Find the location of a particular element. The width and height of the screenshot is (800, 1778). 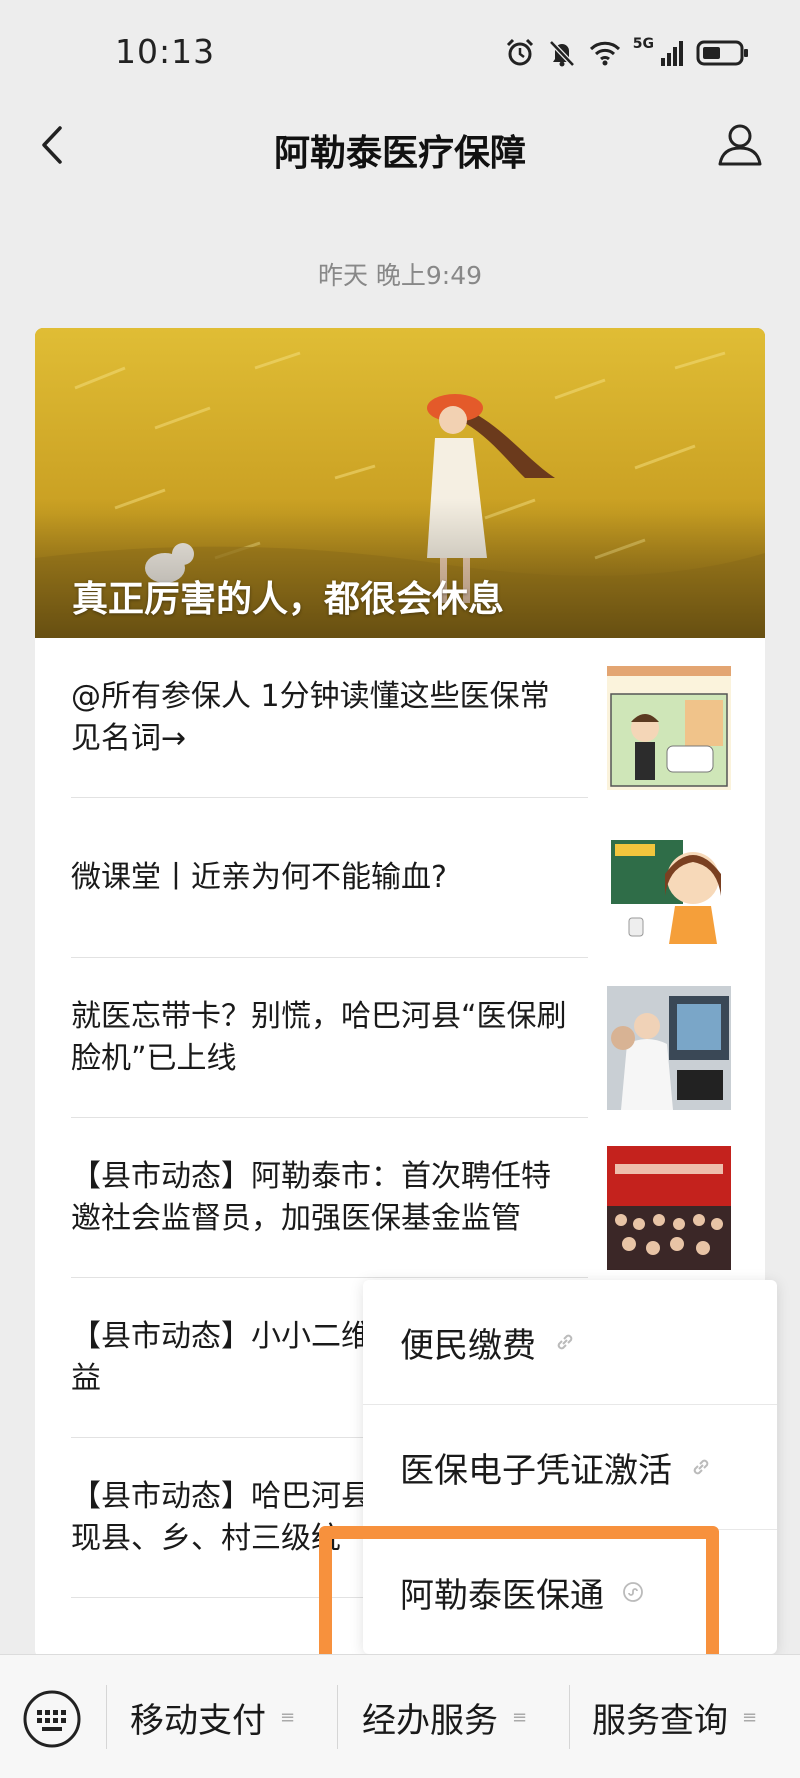

submenu-item-payment: 便民缴费 is located at coordinates (570, 1342).